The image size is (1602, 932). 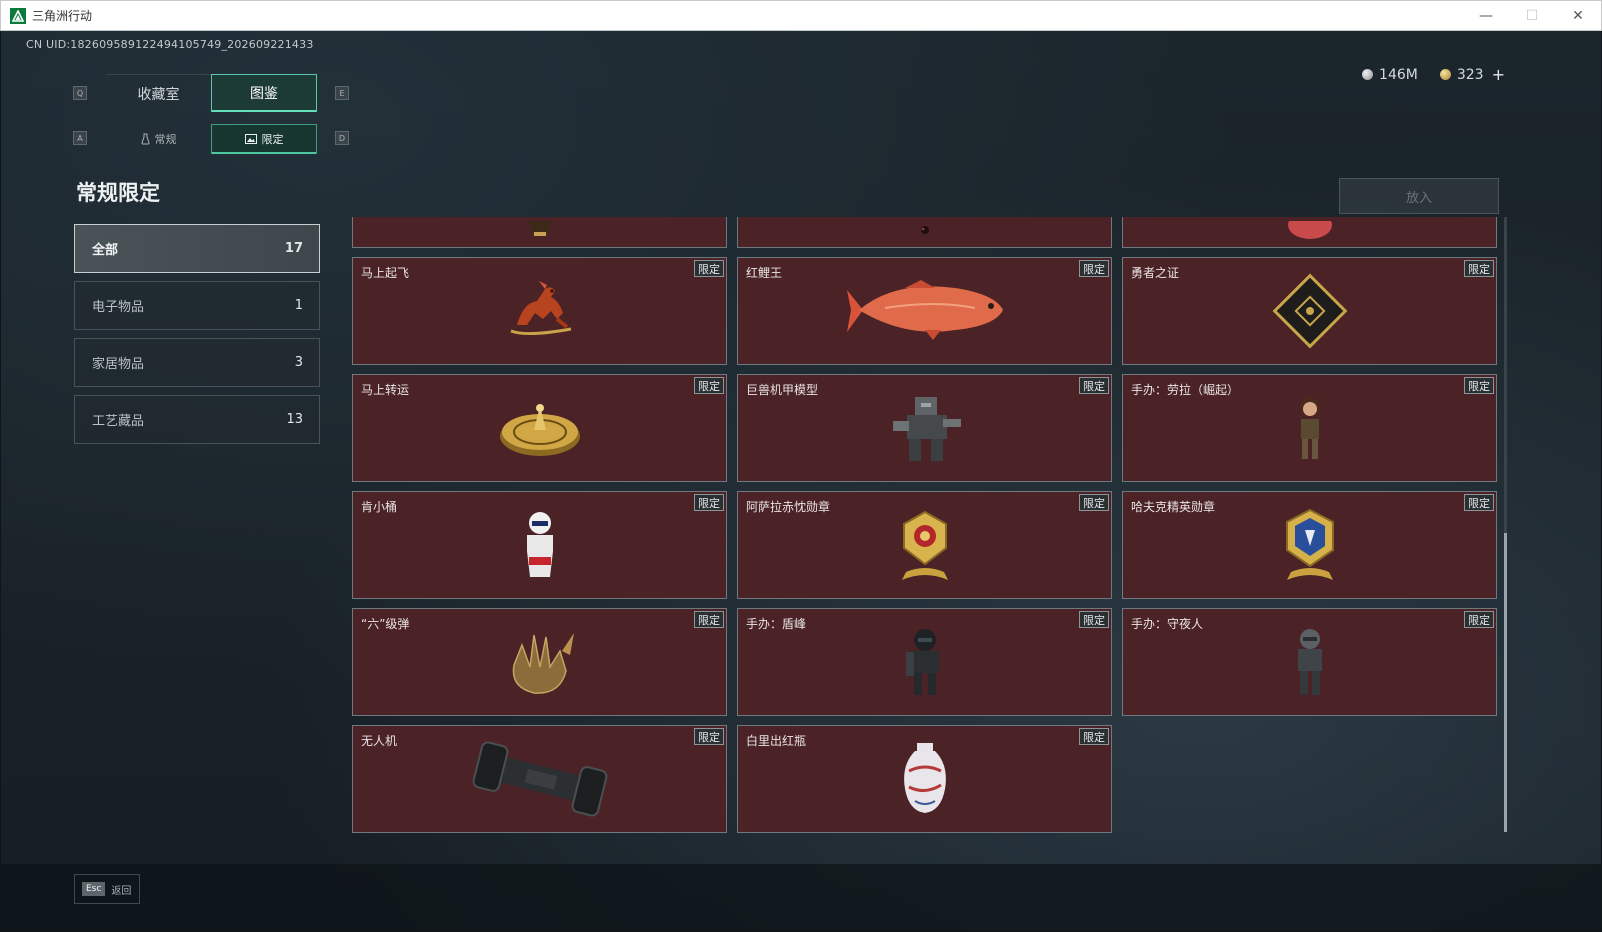 I want to click on gold-amount: 323, so click(x=1470, y=74).